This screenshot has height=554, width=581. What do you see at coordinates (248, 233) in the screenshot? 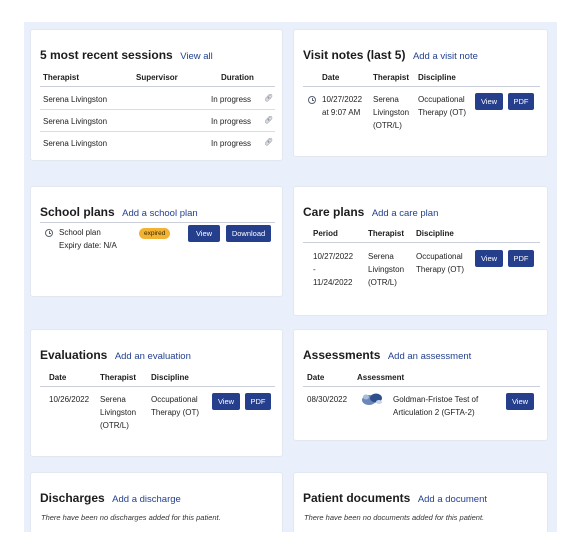
I see `download-button: Download` at bounding box center [248, 233].